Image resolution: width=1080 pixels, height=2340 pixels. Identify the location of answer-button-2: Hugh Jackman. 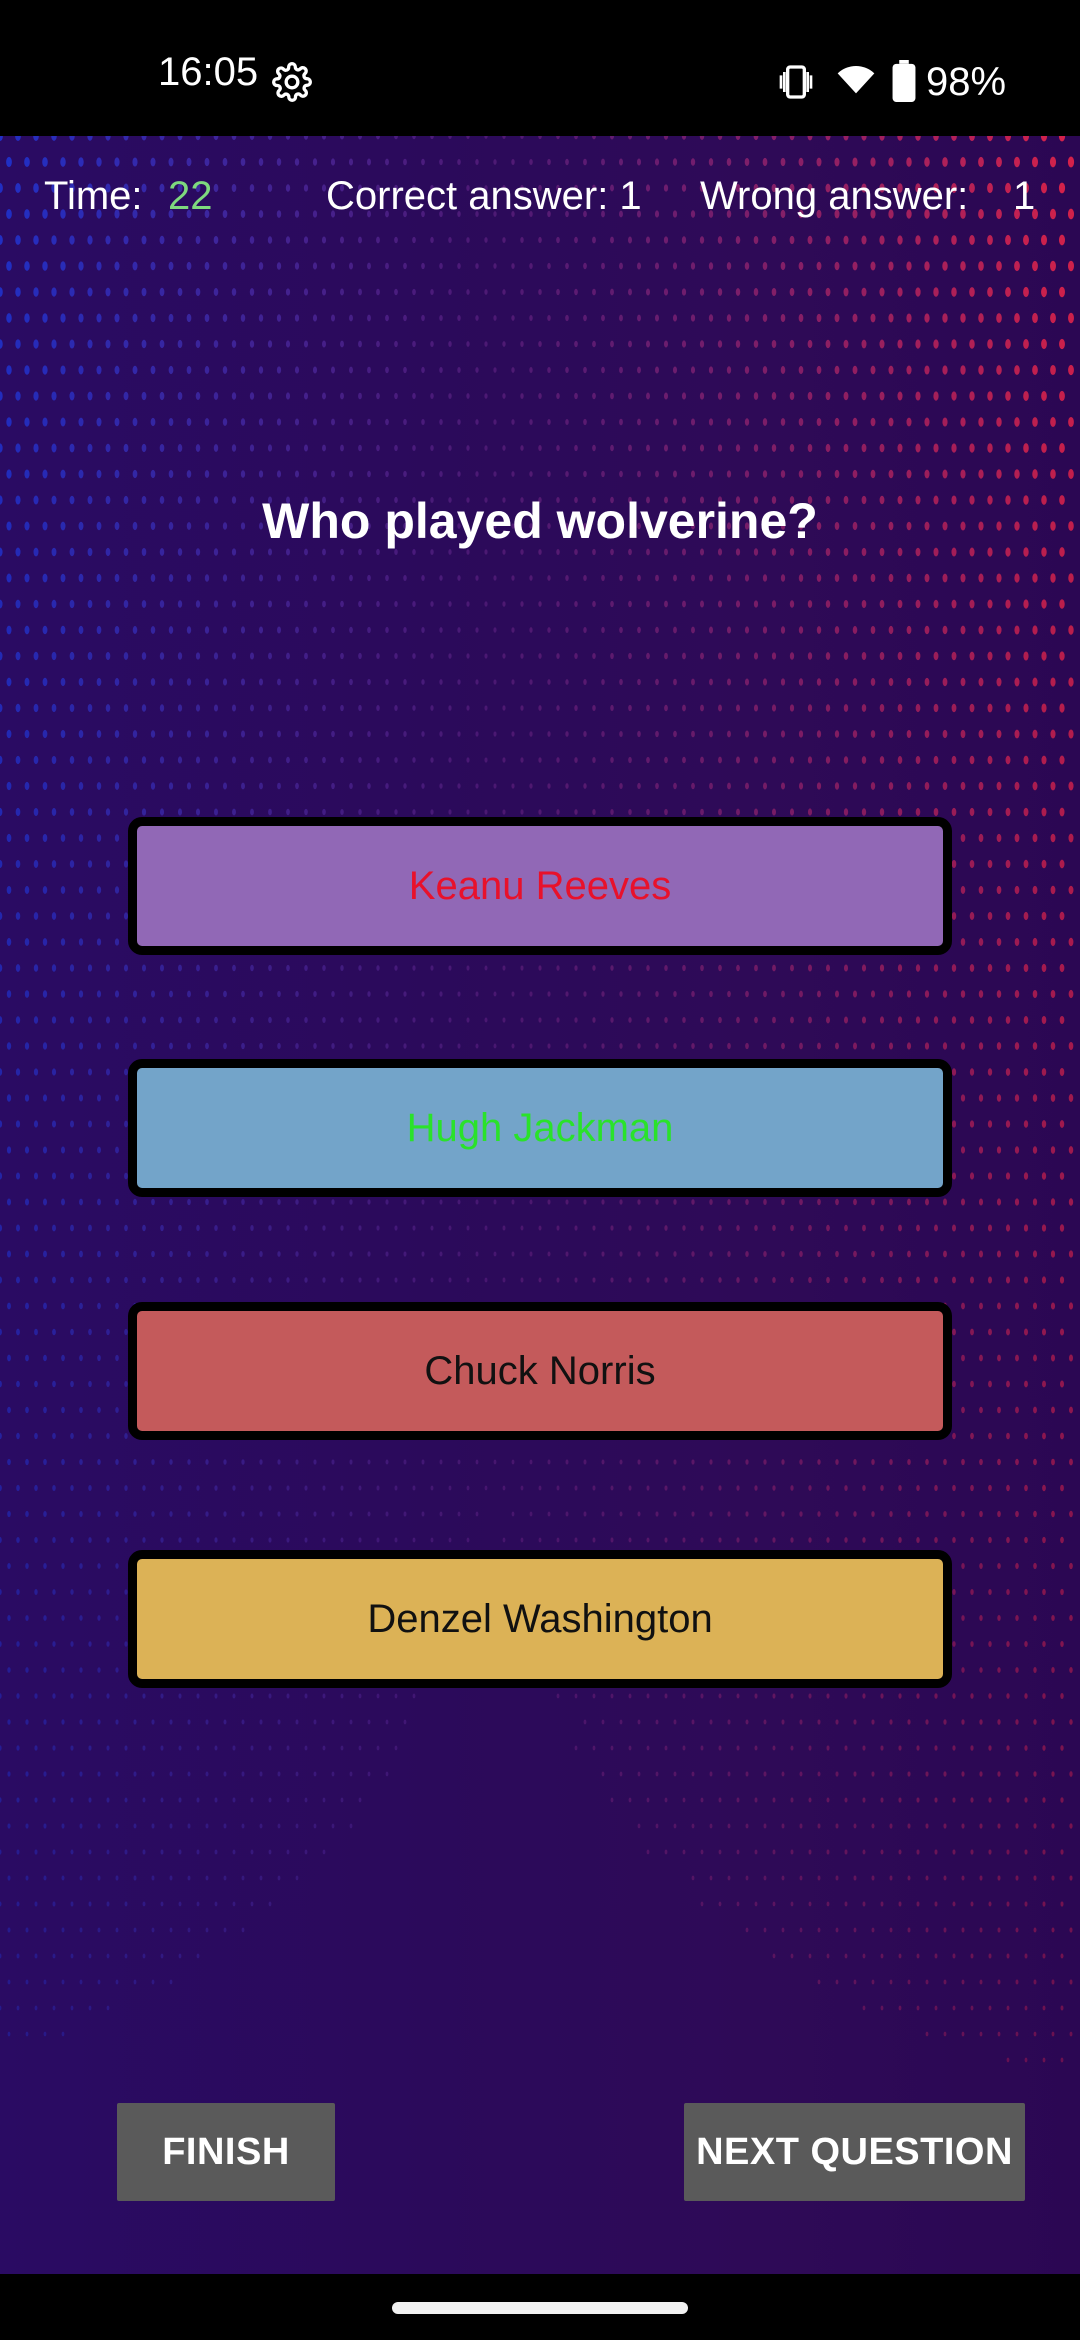
(540, 1128).